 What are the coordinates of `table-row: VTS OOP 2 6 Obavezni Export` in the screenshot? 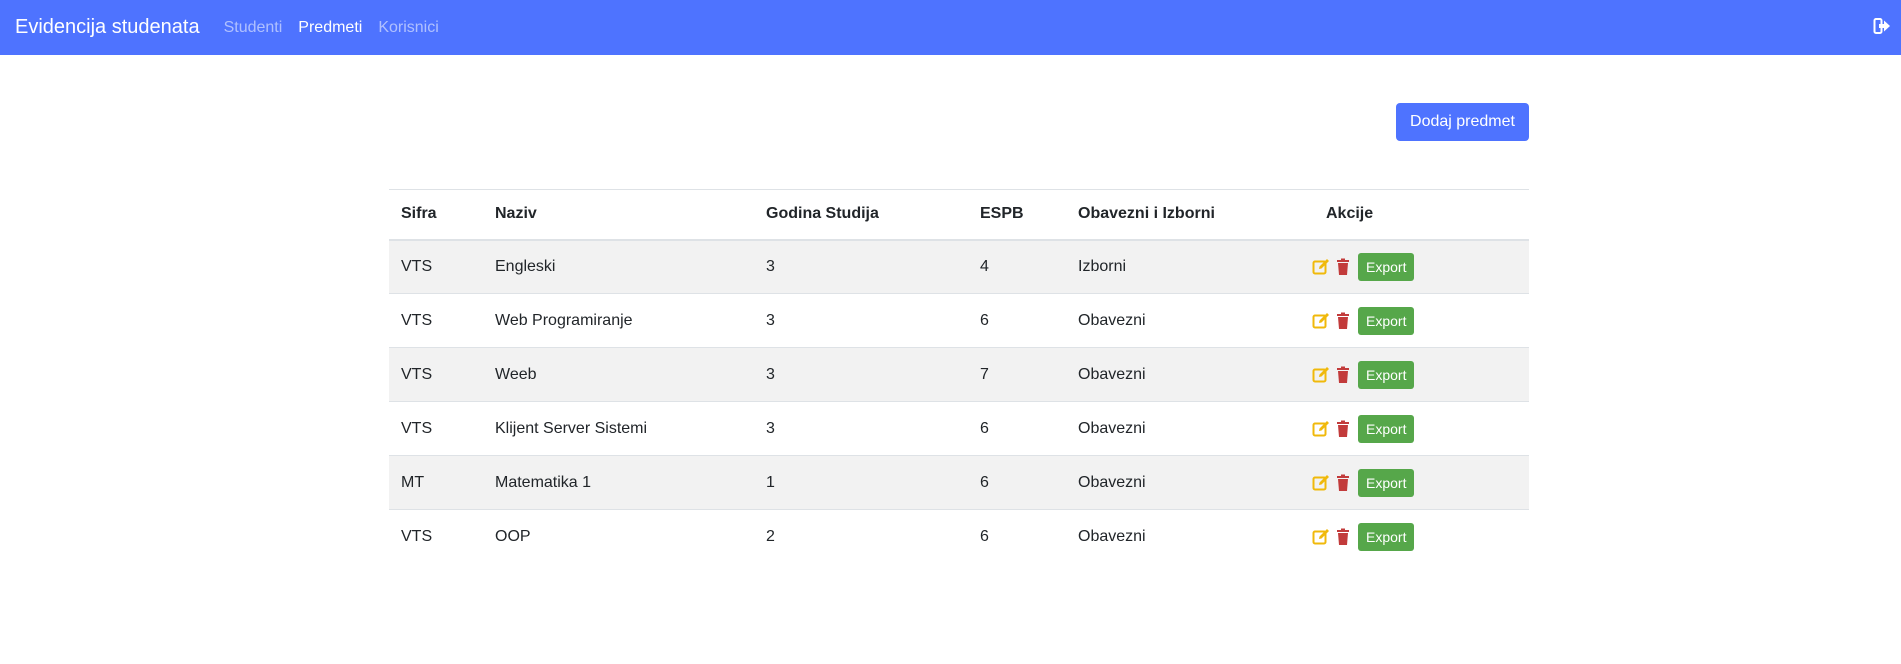 It's located at (959, 536).